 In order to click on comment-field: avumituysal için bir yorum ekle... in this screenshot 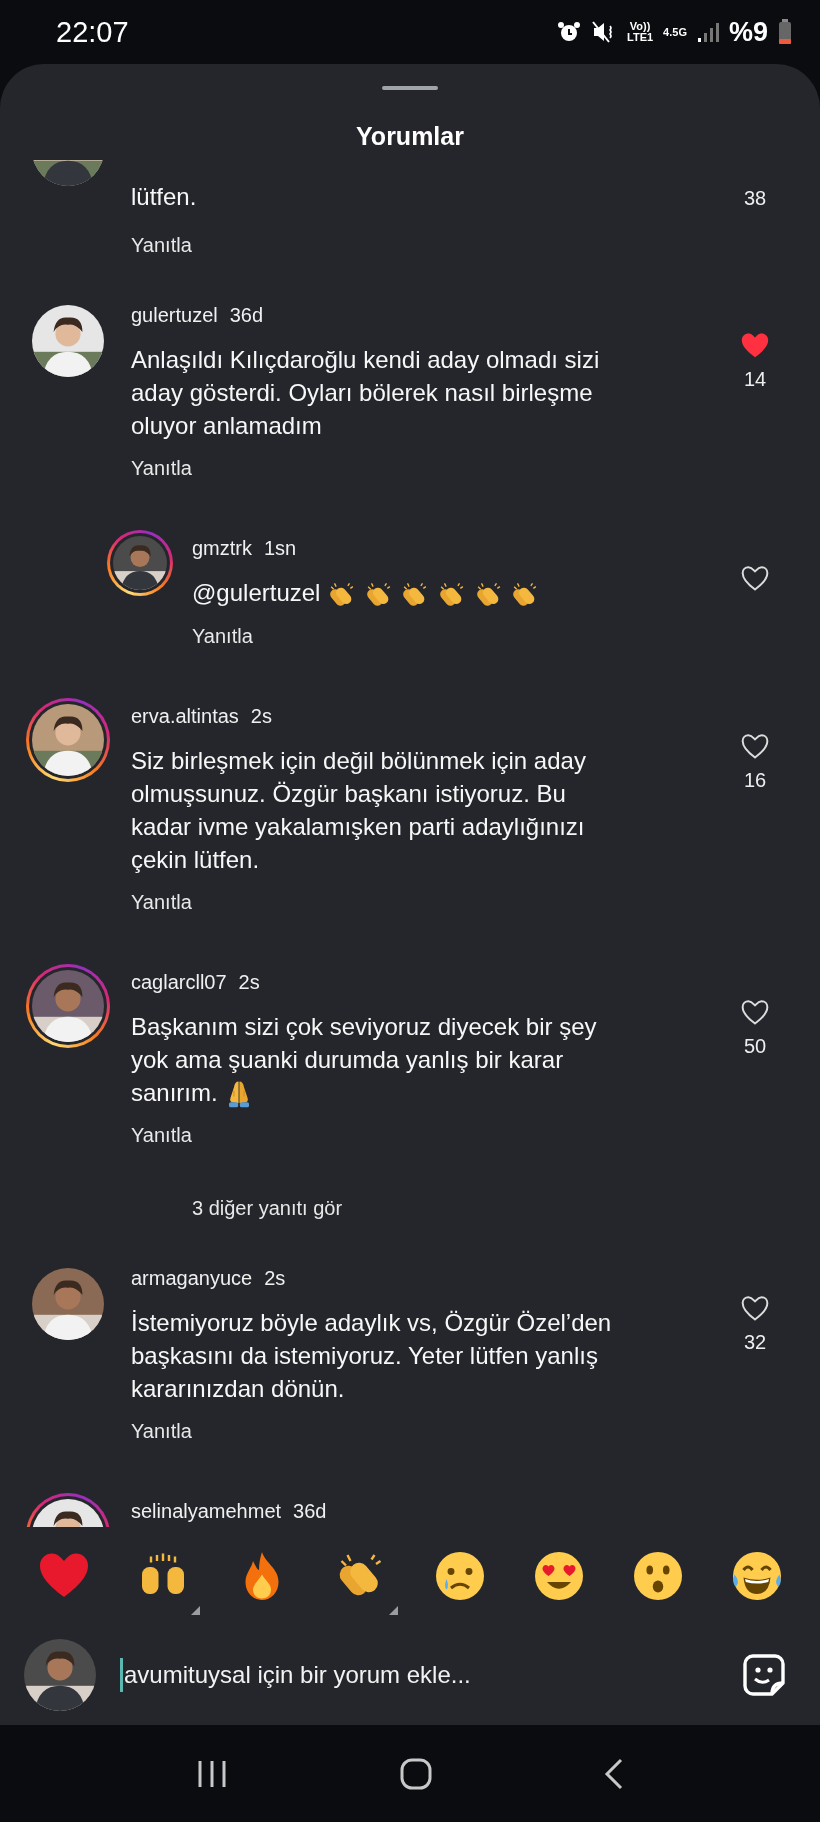, I will do `click(432, 1675)`.